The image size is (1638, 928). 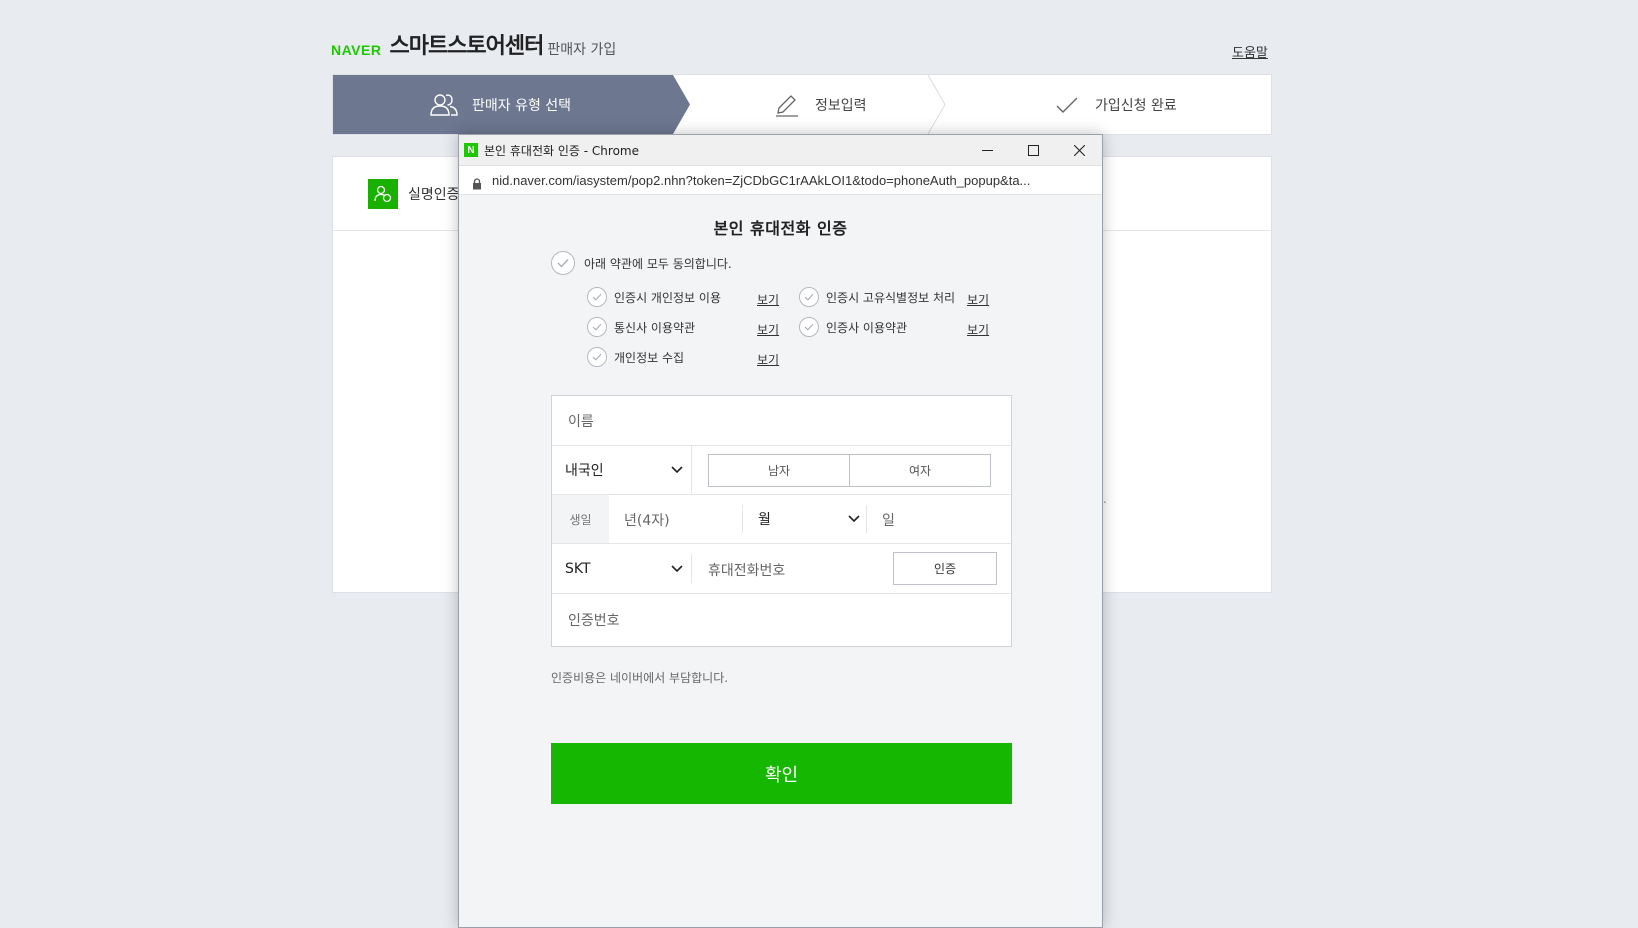 What do you see at coordinates (667, 297) in the screenshot?
I see `term-label: 인증시 개인정보 이용` at bounding box center [667, 297].